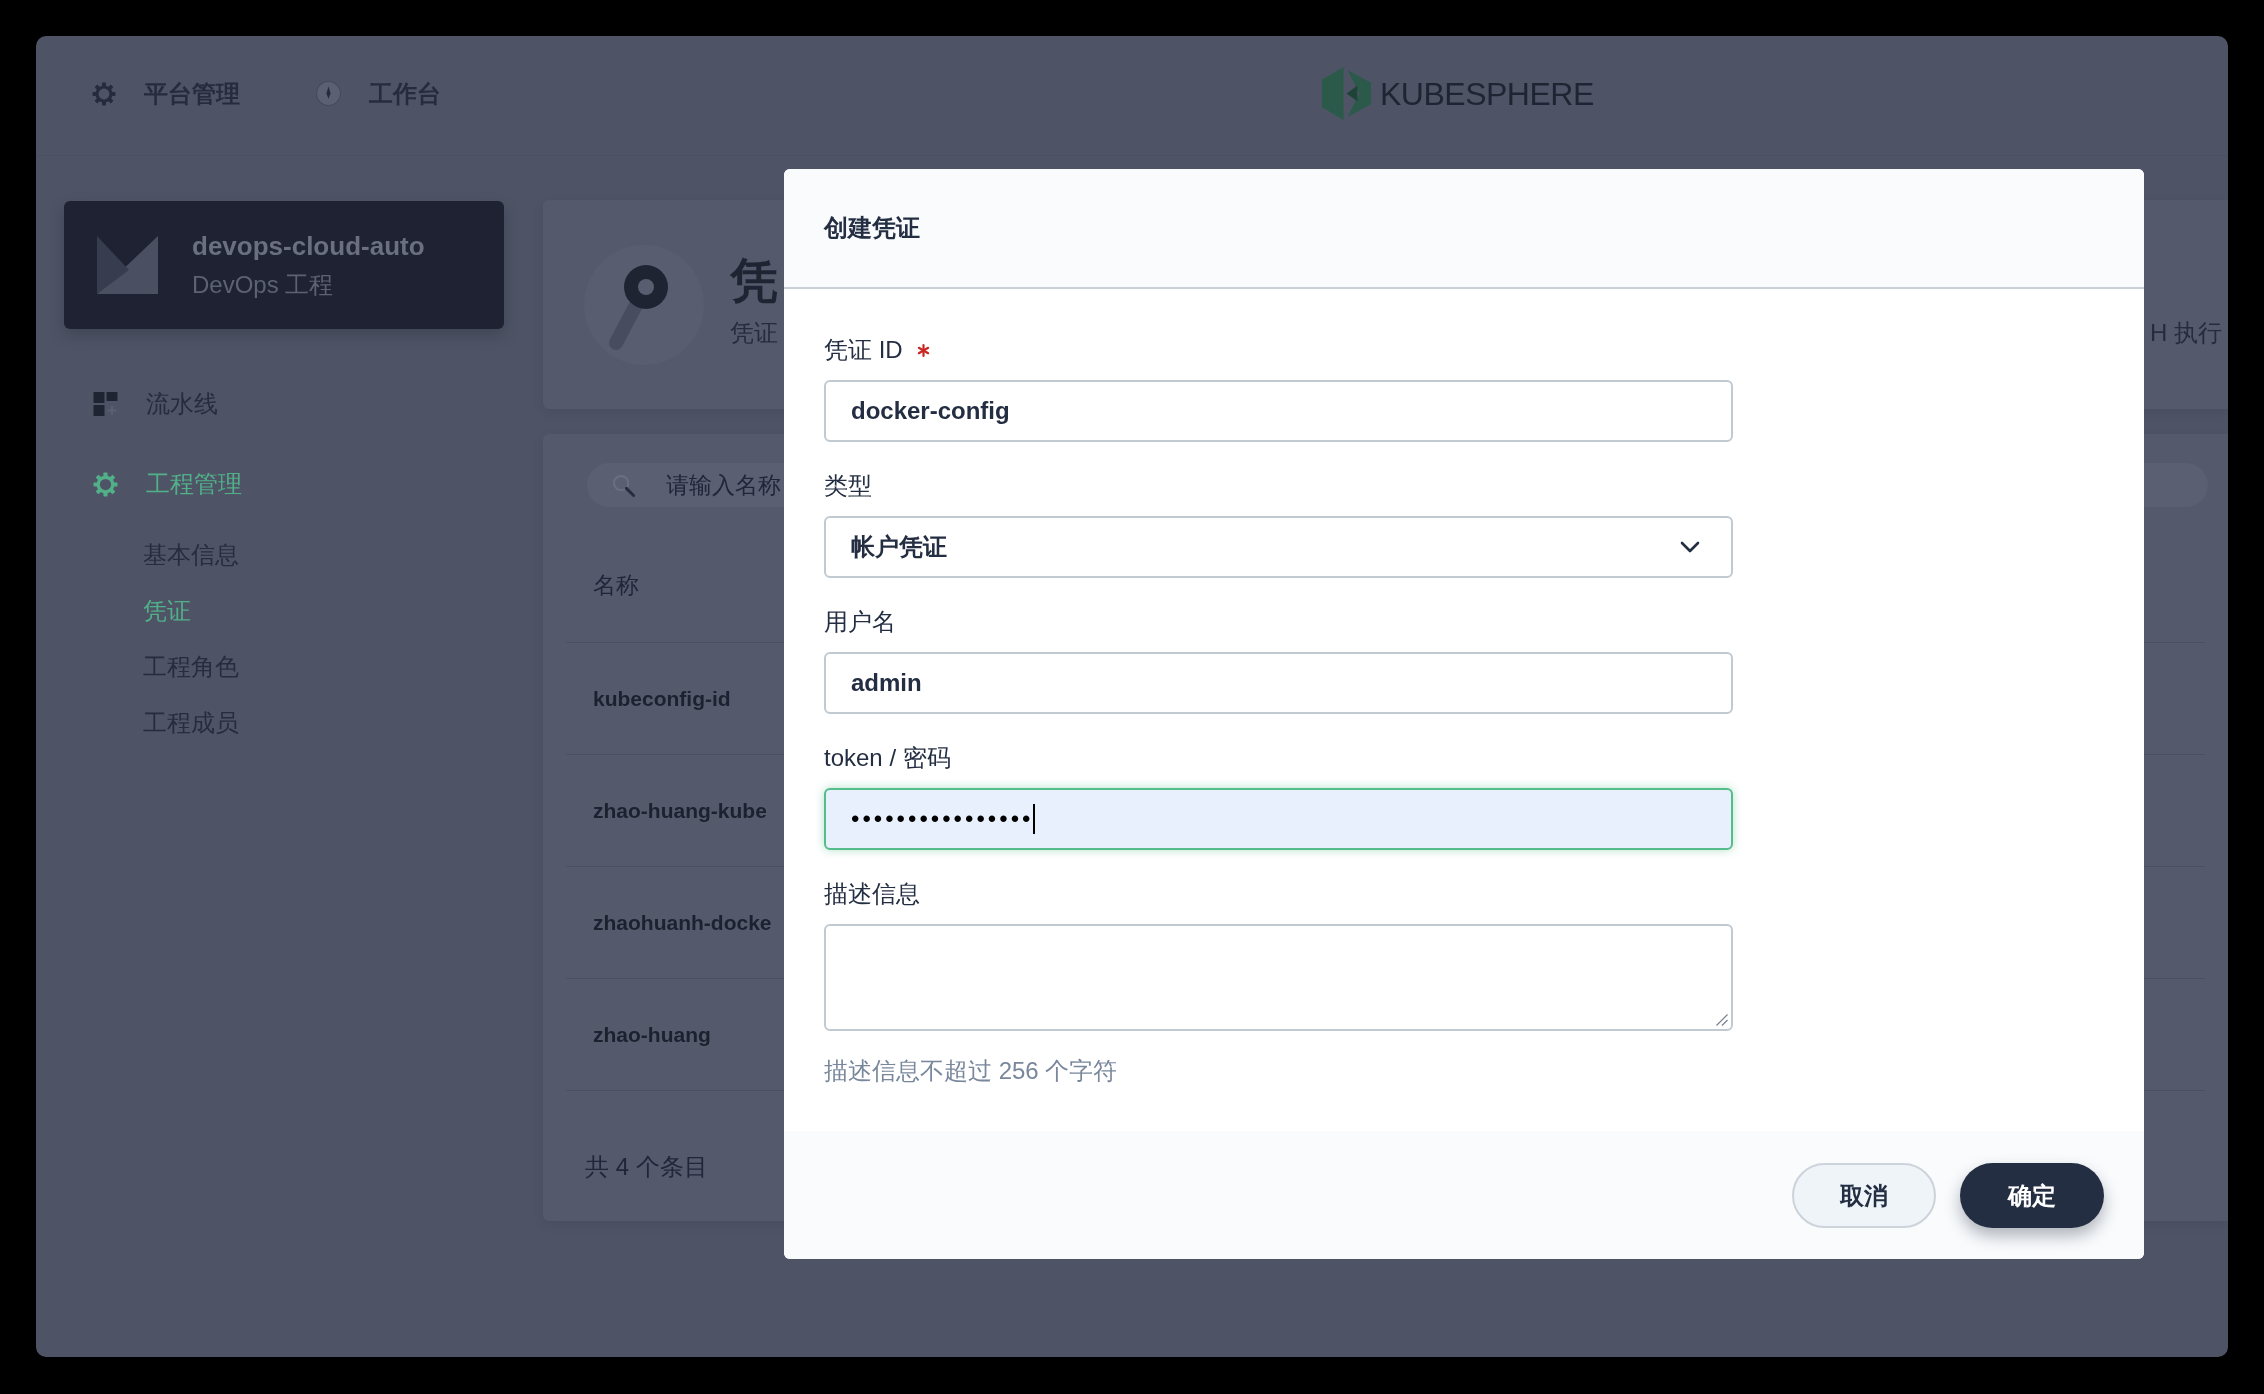 The image size is (2264, 1394). What do you see at coordinates (2032, 1195) in the screenshot?
I see `confirm-button: 确定` at bounding box center [2032, 1195].